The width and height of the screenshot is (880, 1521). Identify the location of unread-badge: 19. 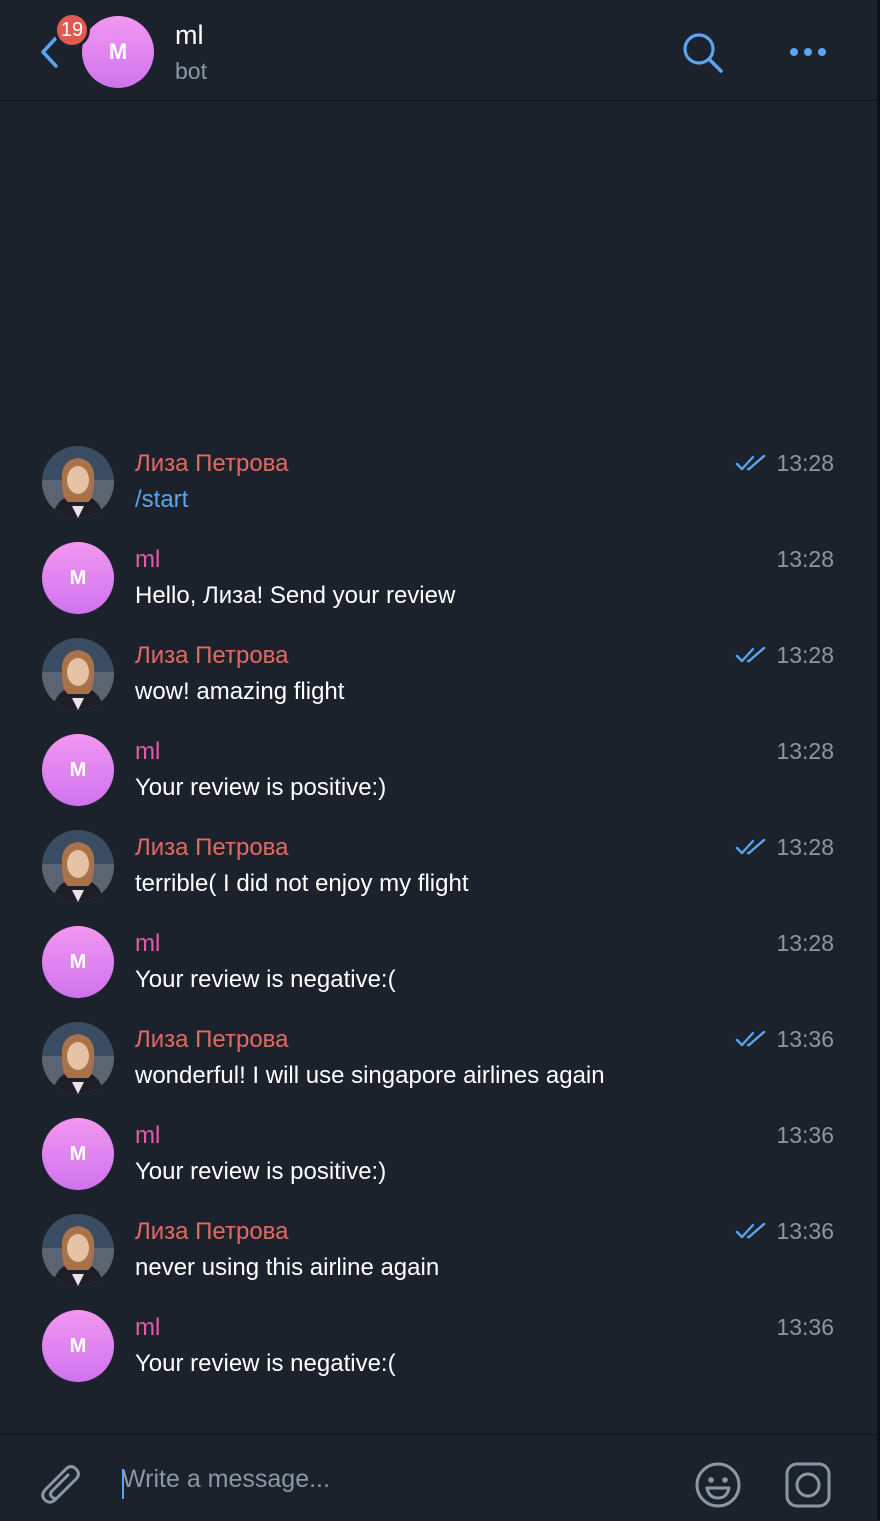
(72, 30).